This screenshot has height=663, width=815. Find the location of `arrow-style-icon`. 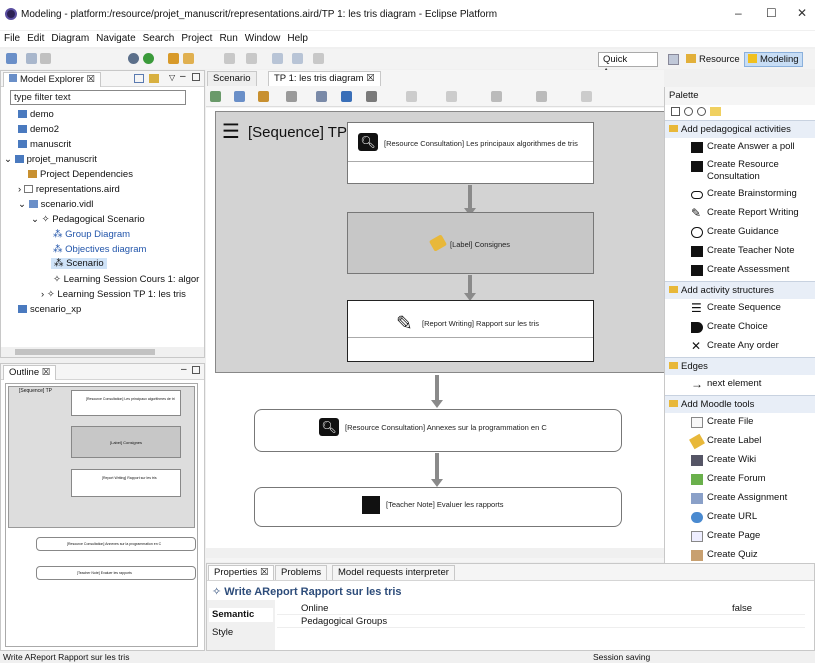

arrow-style-icon is located at coordinates (541, 96).